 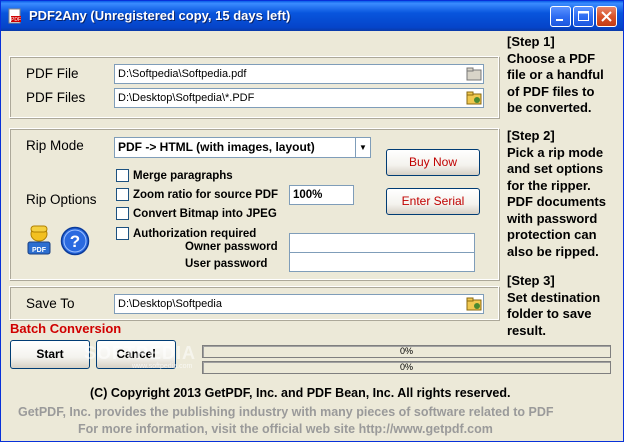 What do you see at coordinates (299, 74) in the screenshot?
I see `pdf-file-field: D:\Softpedia\Softpedia.pdf` at bounding box center [299, 74].